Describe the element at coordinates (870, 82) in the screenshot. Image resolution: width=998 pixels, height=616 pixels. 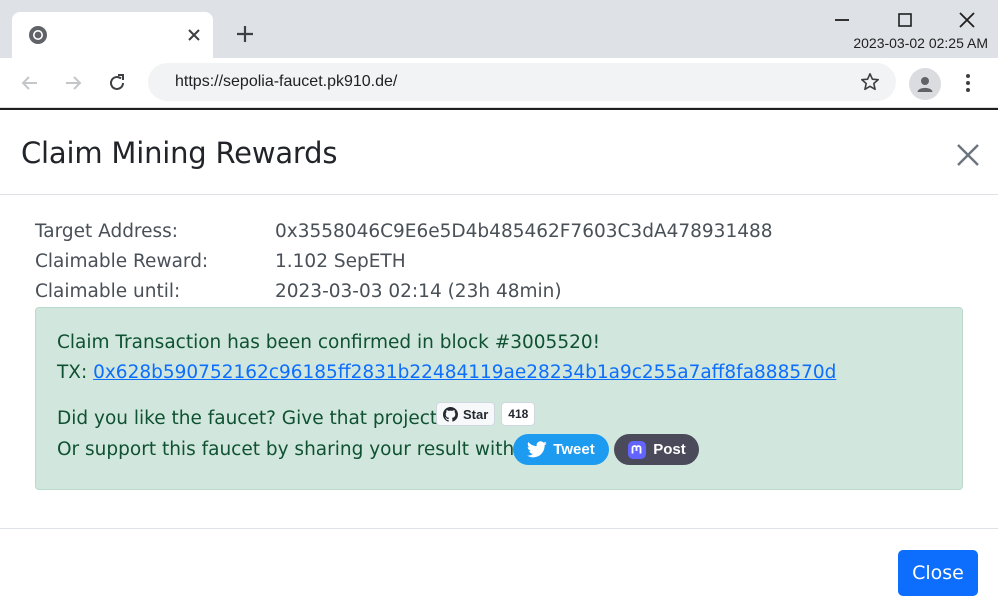
I see `bookmark-star-icon` at that location.